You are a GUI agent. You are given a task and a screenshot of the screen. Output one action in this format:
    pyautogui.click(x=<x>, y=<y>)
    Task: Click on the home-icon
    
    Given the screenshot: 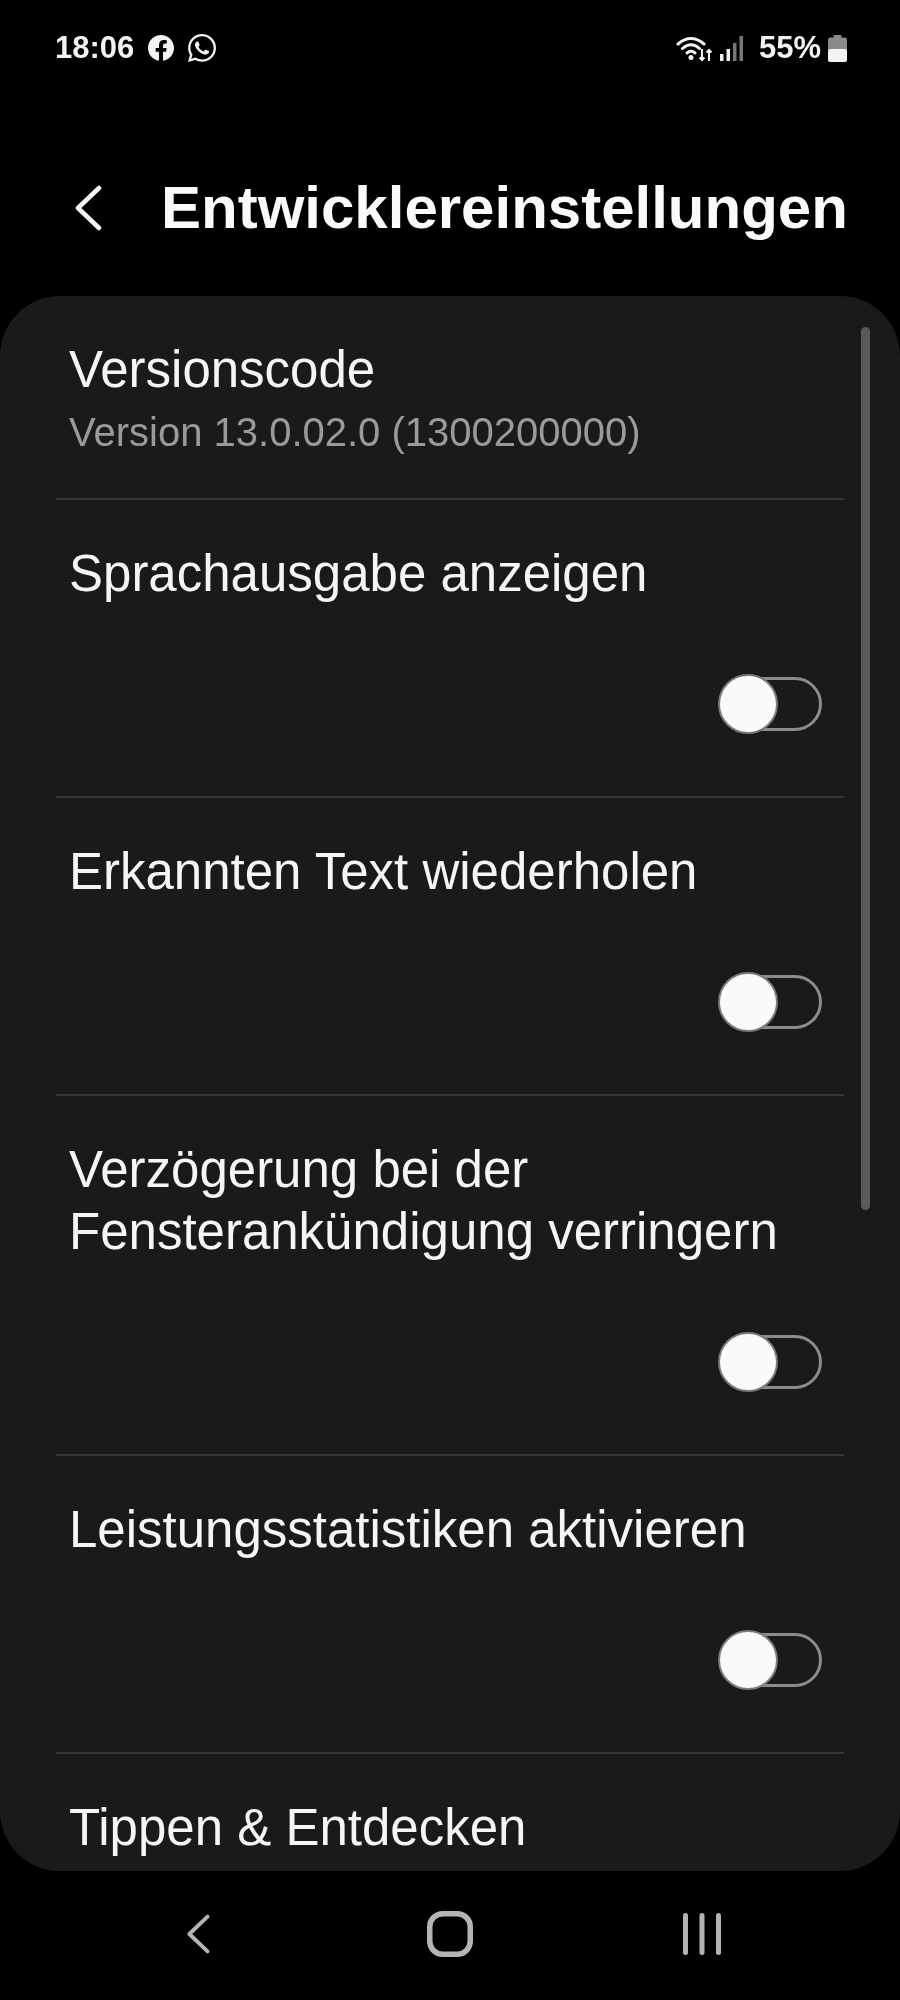 What is the action you would take?
    pyautogui.click(x=450, y=1933)
    